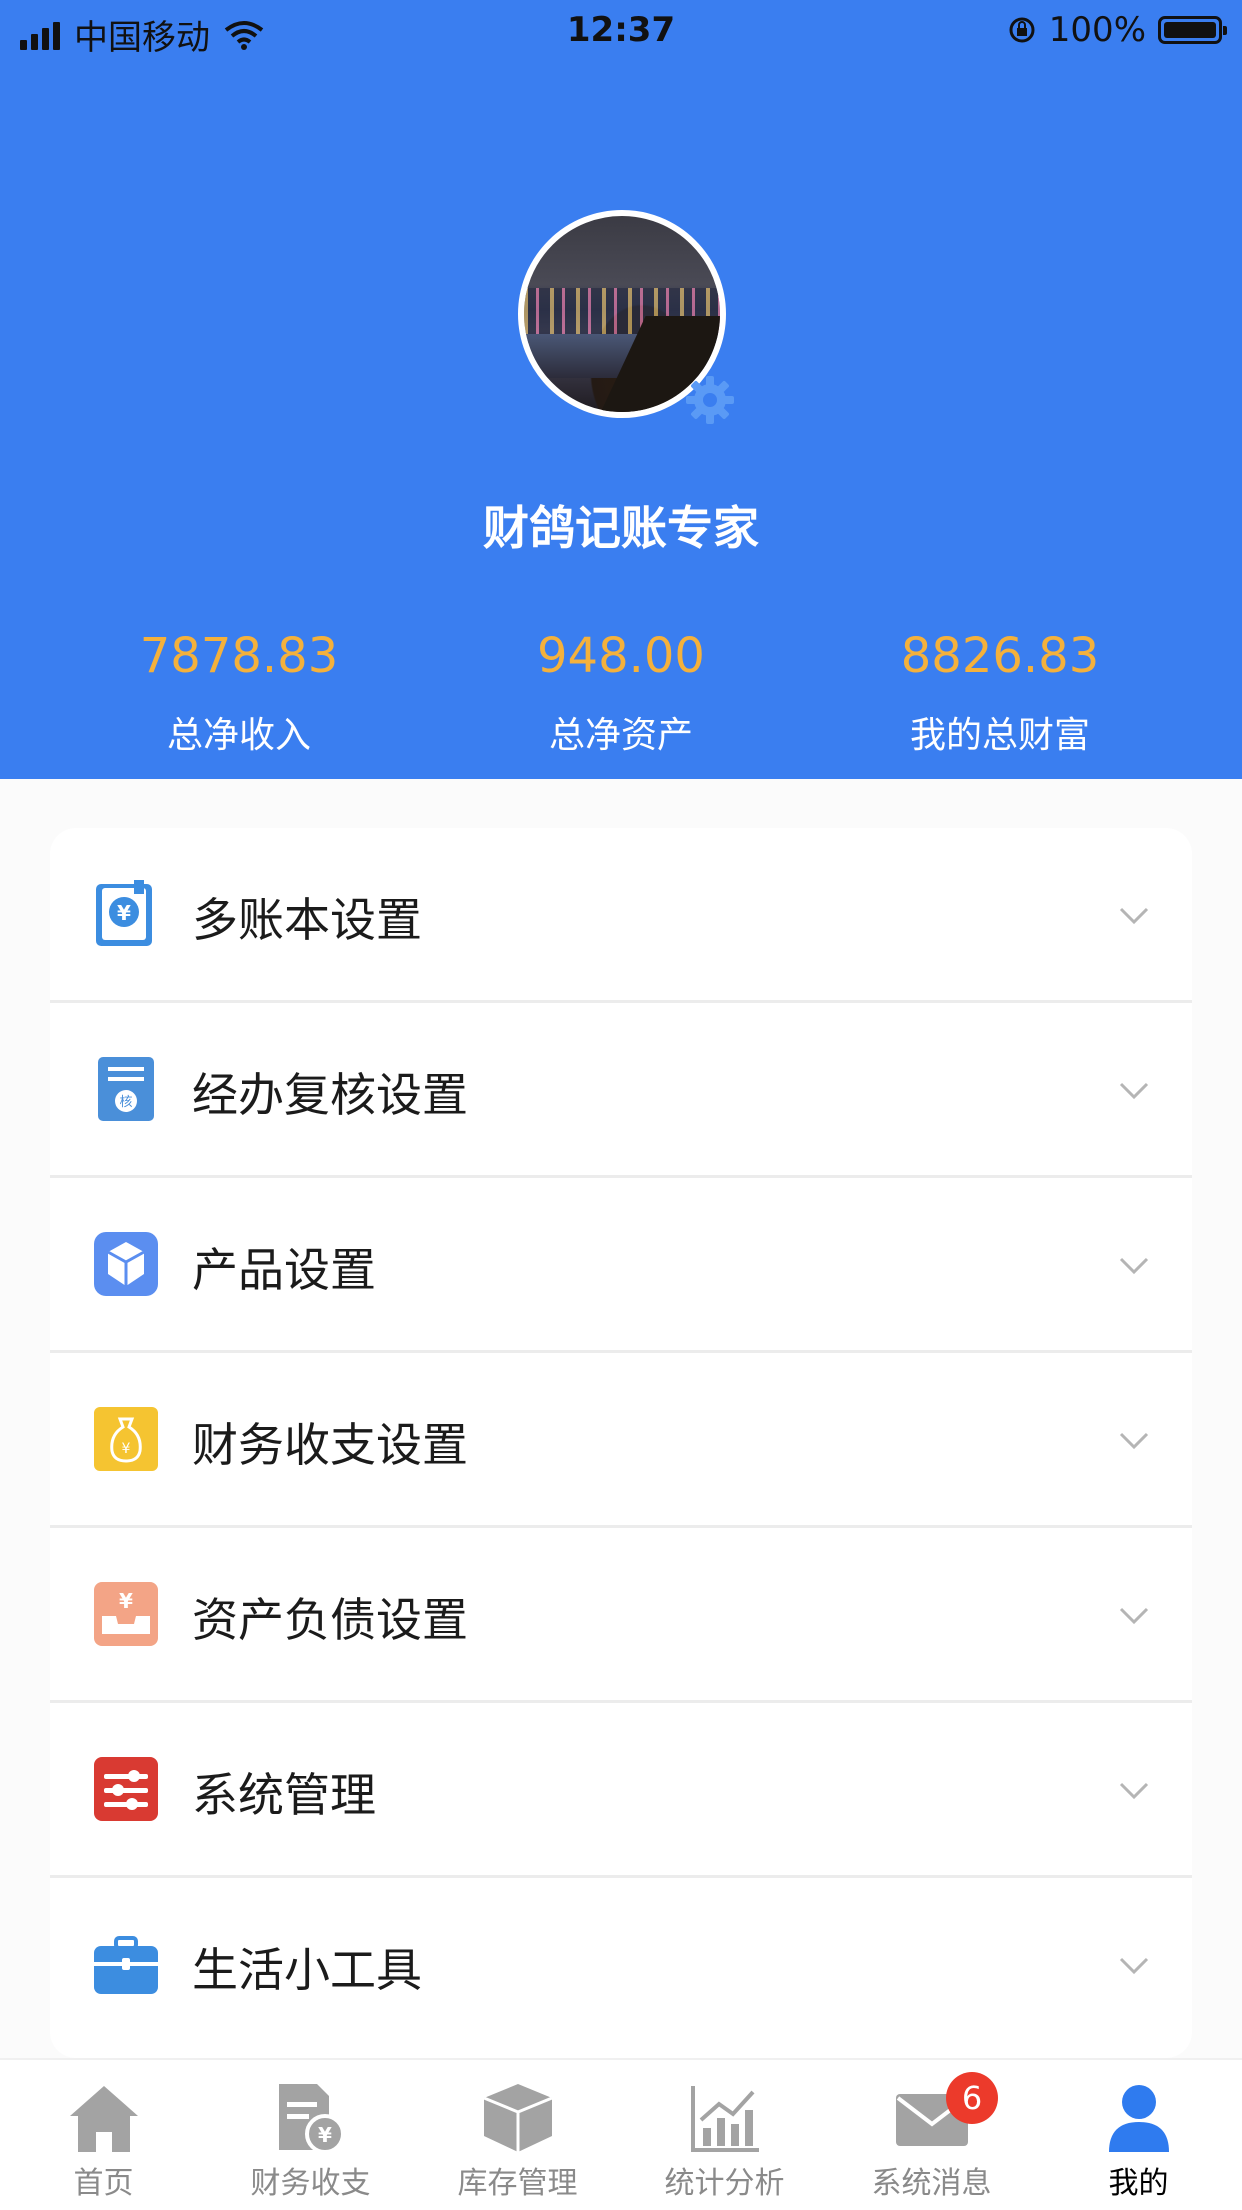  What do you see at coordinates (999, 735) in the screenshot?
I see `stat-label: 我的总财富` at bounding box center [999, 735].